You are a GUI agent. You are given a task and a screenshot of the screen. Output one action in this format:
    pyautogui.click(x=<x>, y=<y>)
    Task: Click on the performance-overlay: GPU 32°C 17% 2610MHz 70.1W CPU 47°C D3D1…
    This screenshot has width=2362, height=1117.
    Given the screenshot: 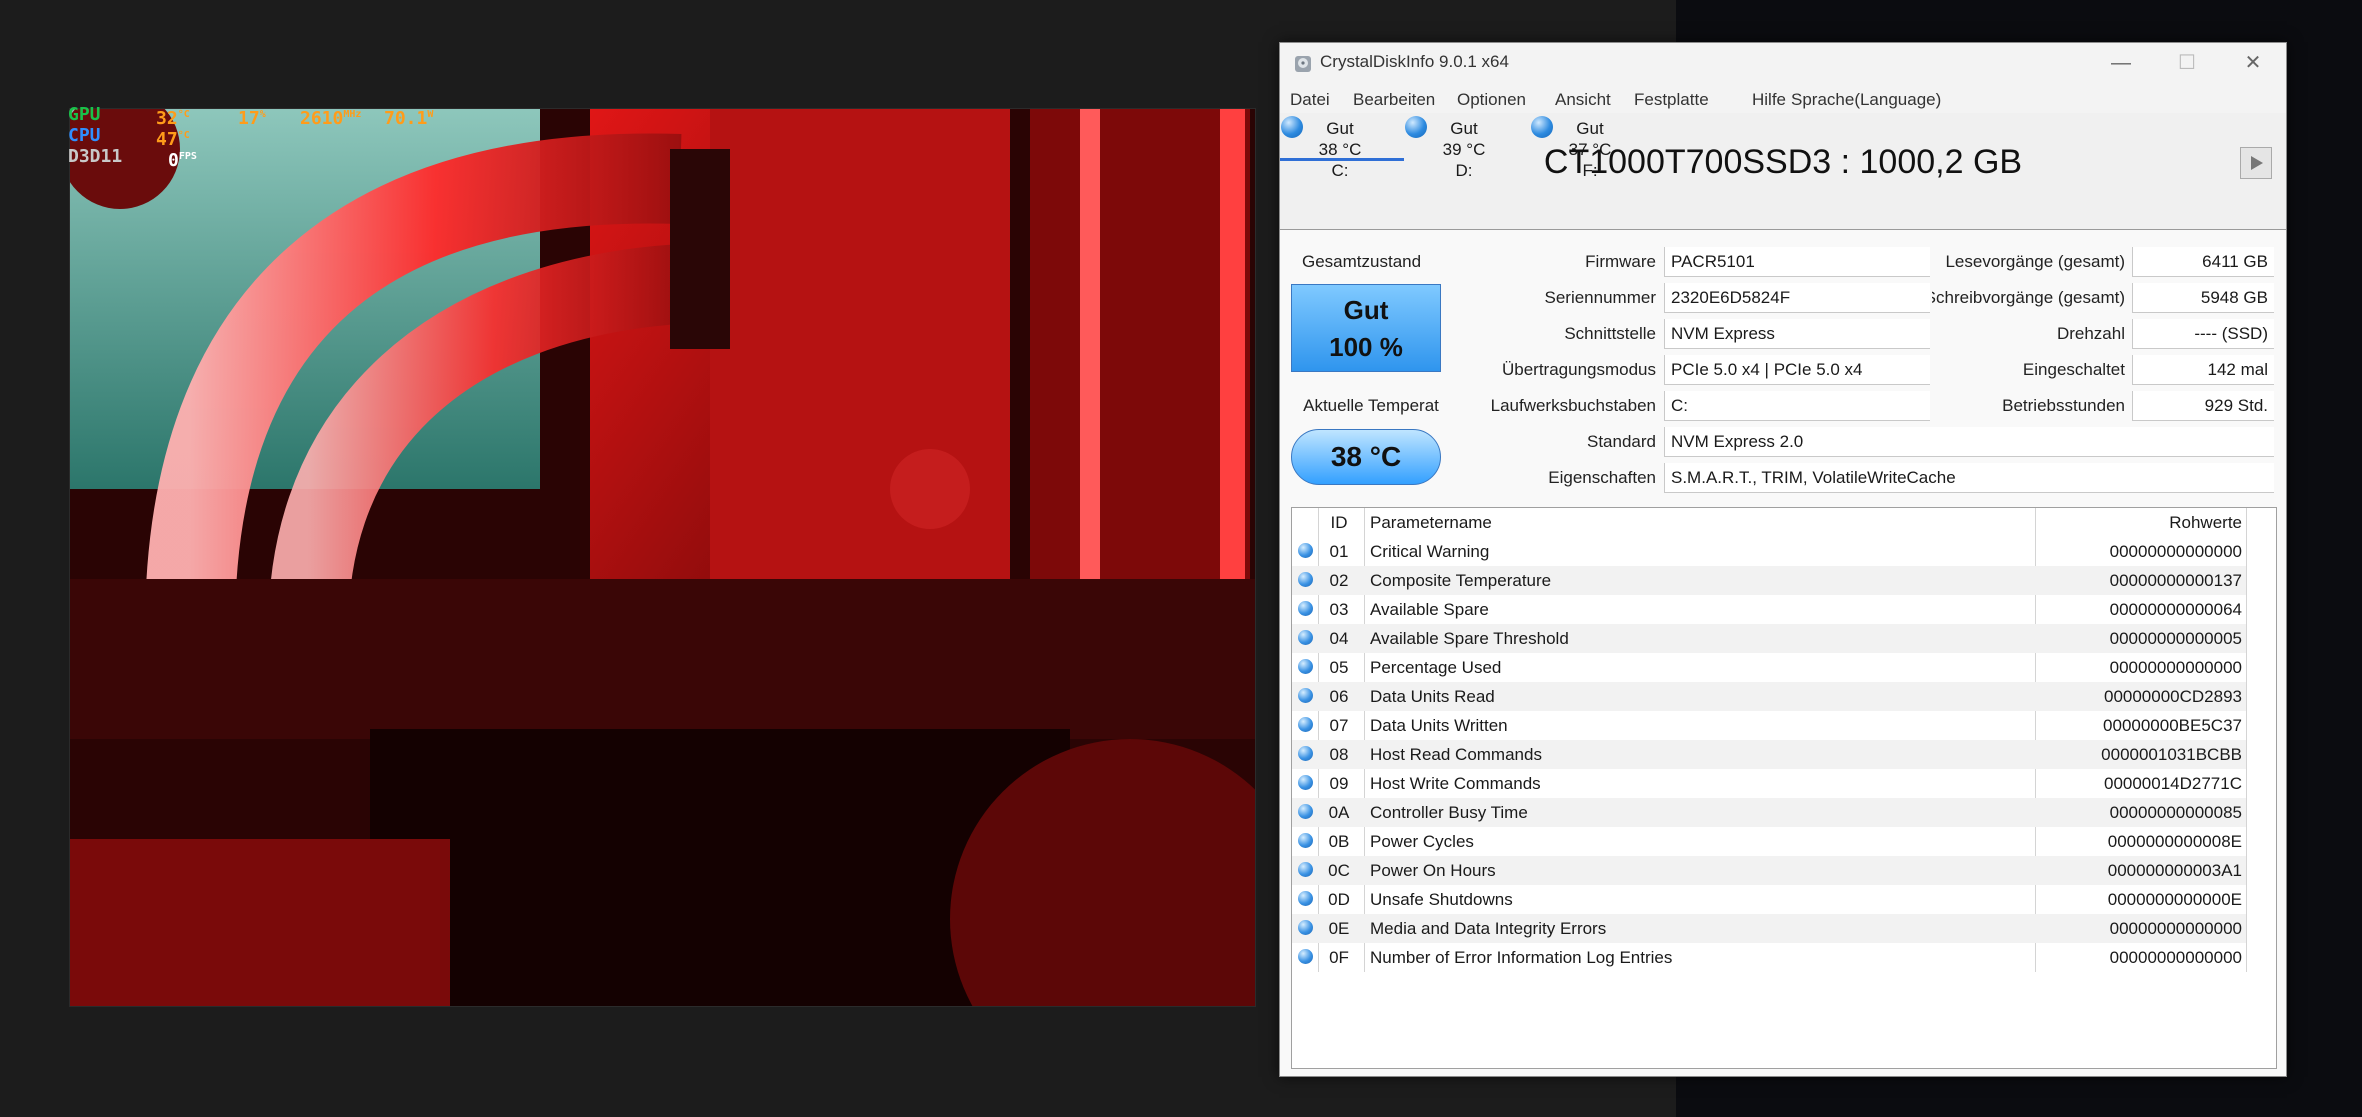 What is the action you would take?
    pyautogui.click(x=268, y=137)
    